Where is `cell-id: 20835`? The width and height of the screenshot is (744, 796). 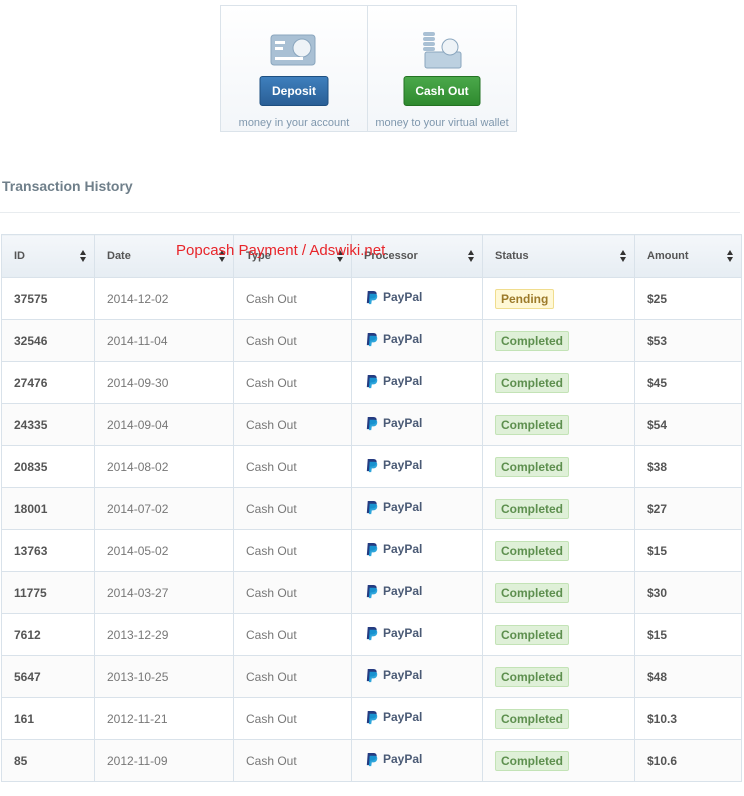
cell-id: 20835 is located at coordinates (48, 466).